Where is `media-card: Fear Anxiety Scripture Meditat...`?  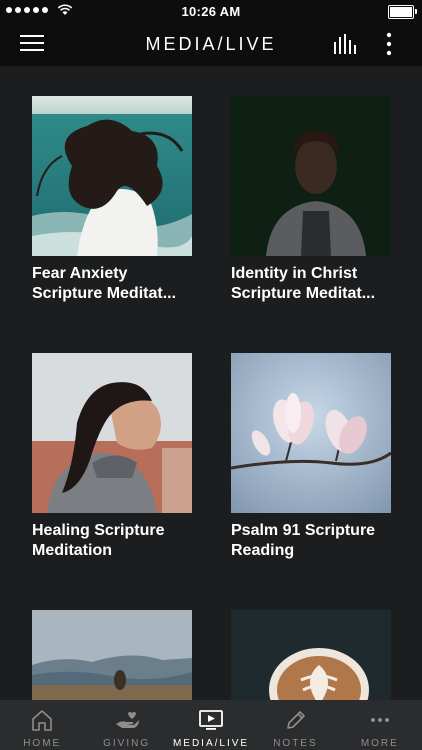
media-card: Fear Anxiety Scripture Meditat... is located at coordinates (112, 200).